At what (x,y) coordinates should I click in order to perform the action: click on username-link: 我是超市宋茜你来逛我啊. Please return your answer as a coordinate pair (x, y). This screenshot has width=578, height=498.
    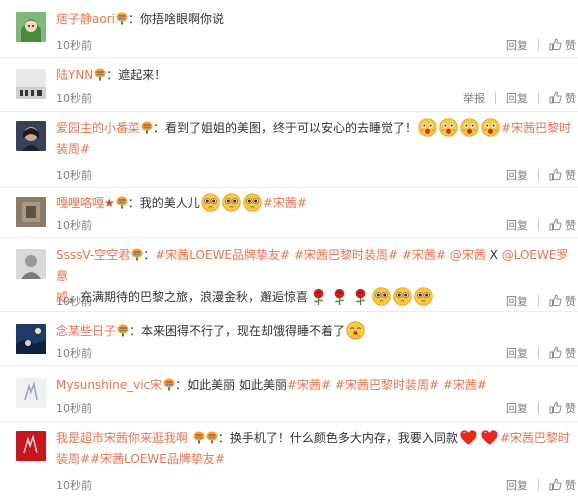
    Looking at the image, I should click on (122, 438).